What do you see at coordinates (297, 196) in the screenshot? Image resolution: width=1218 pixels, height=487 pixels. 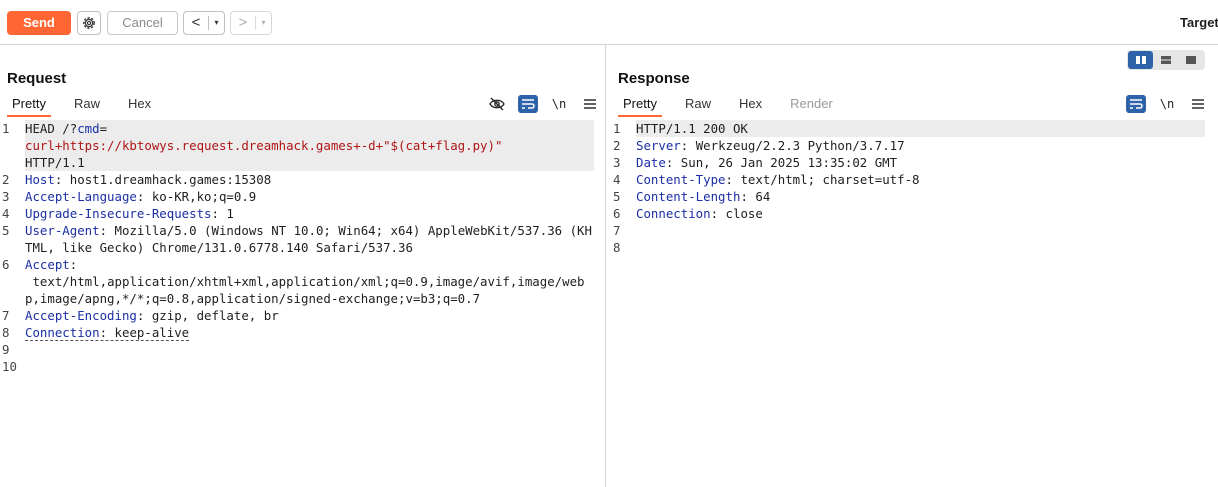 I see `code-line: 3 Accept-Language: ko-KR,ko;q=0.9` at bounding box center [297, 196].